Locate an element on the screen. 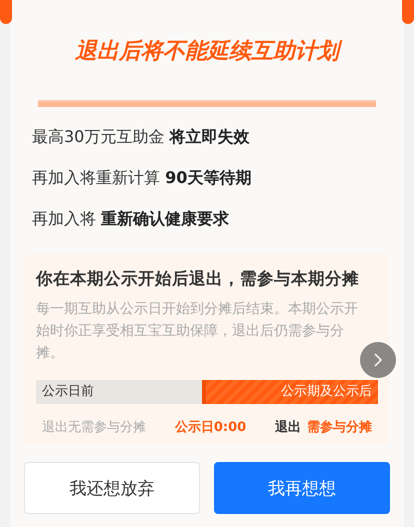 This screenshot has height=527, width=414. notice-body: 每一期互助从公示日开始到分摊后结束。本期公示开始时你正享受相互宝互助保障，退出后仍需参与分摊。 is located at coordinates (197, 331).